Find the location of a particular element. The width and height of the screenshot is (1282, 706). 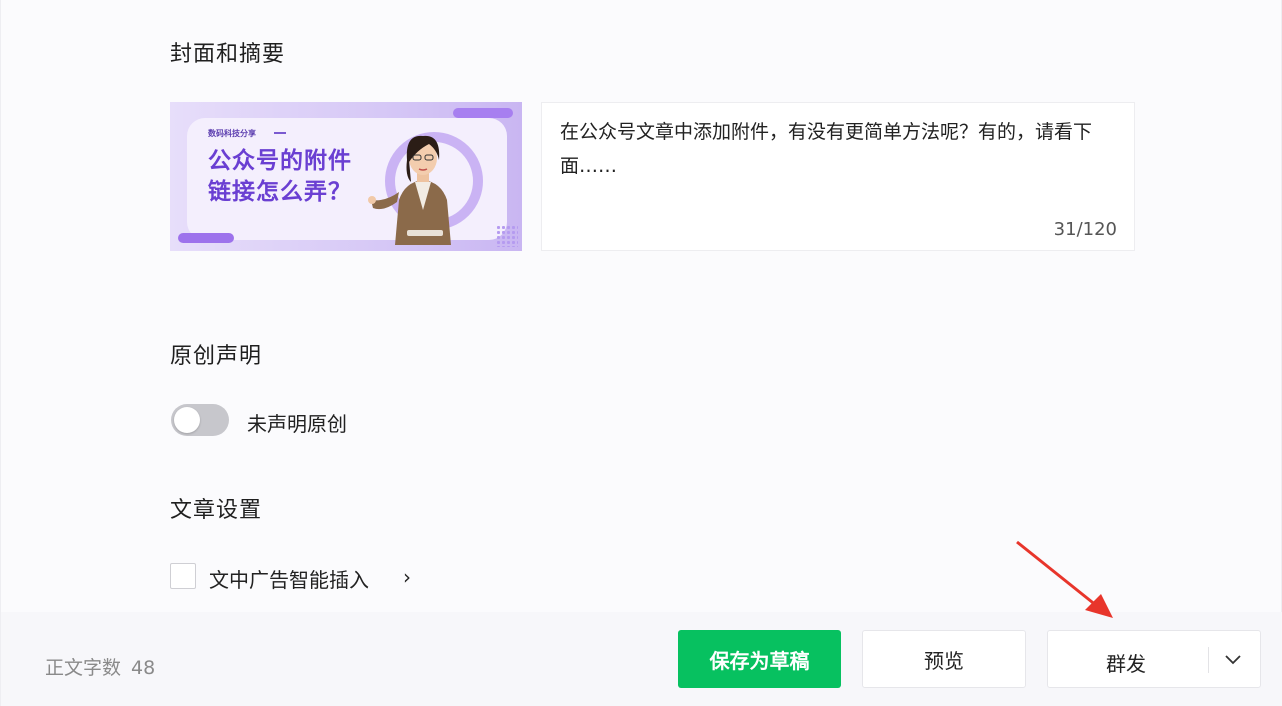

toggle-knob is located at coordinates (187, 420).